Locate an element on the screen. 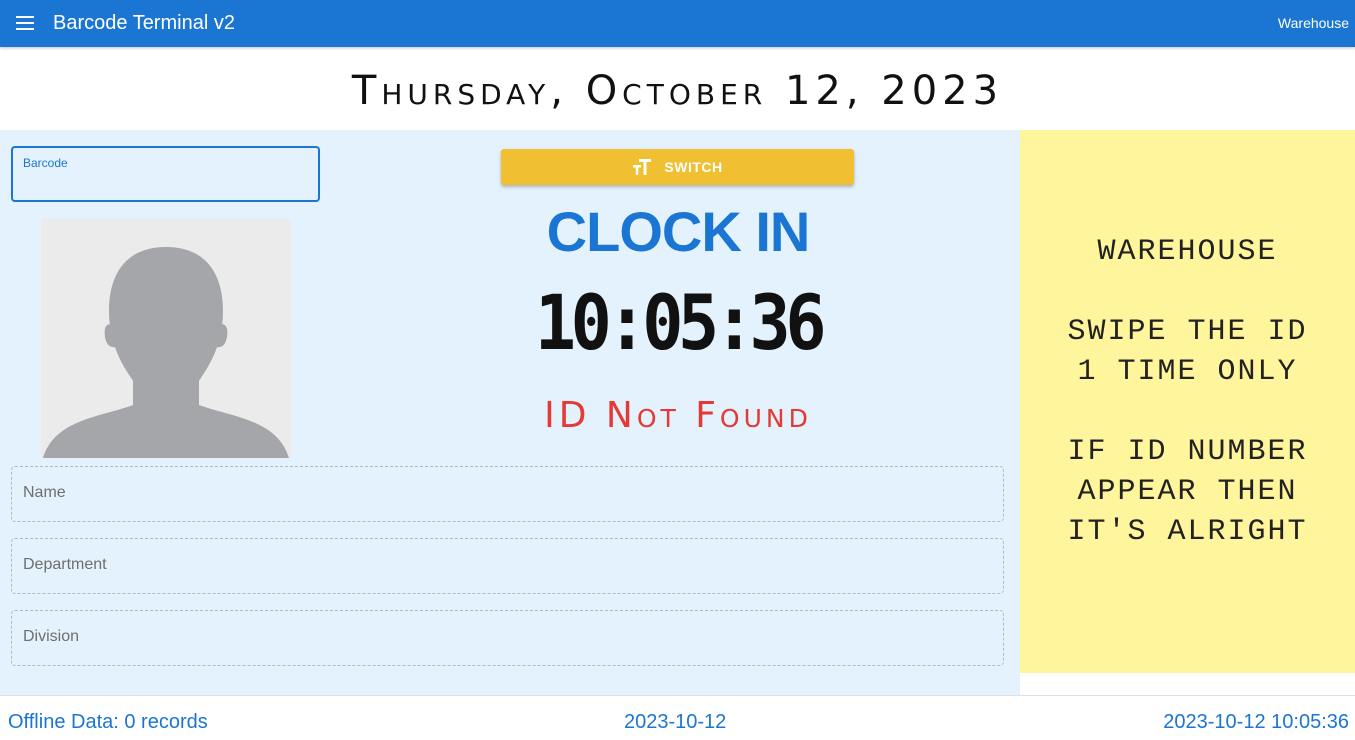  notice-line: WAREHOUSE is located at coordinates (1187, 251).